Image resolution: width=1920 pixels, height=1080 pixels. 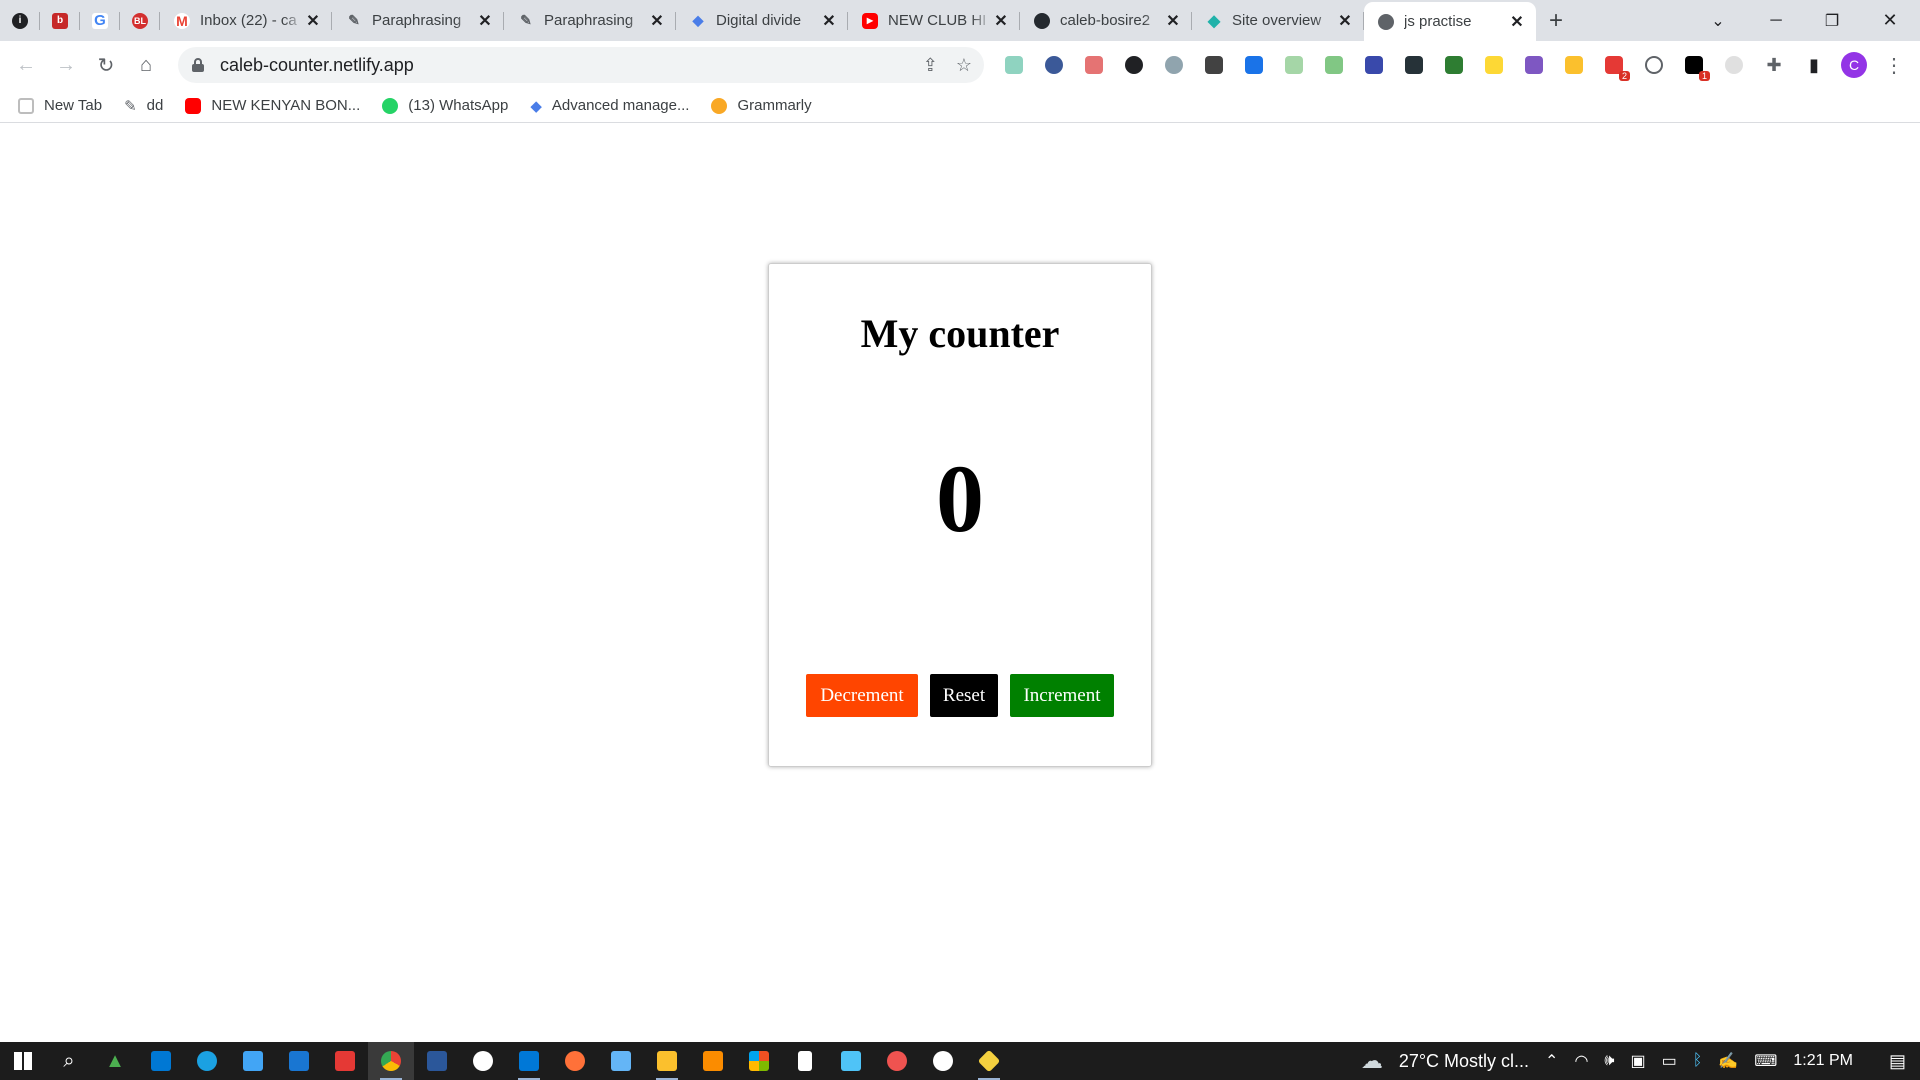 I want to click on close-window-button: ✕, so click(x=1890, y=20).